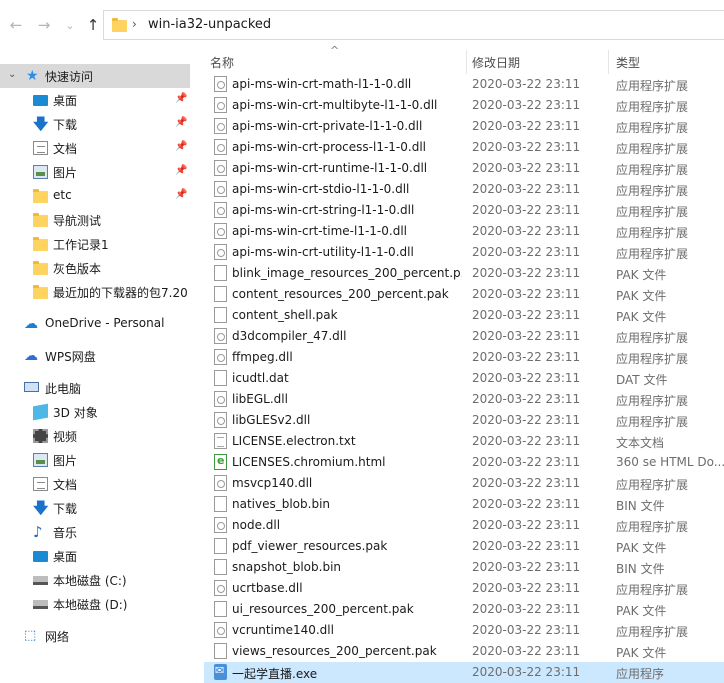  Describe the element at coordinates (347, 673) in the screenshot. I see `file-name: 一起学直播.exe` at that location.